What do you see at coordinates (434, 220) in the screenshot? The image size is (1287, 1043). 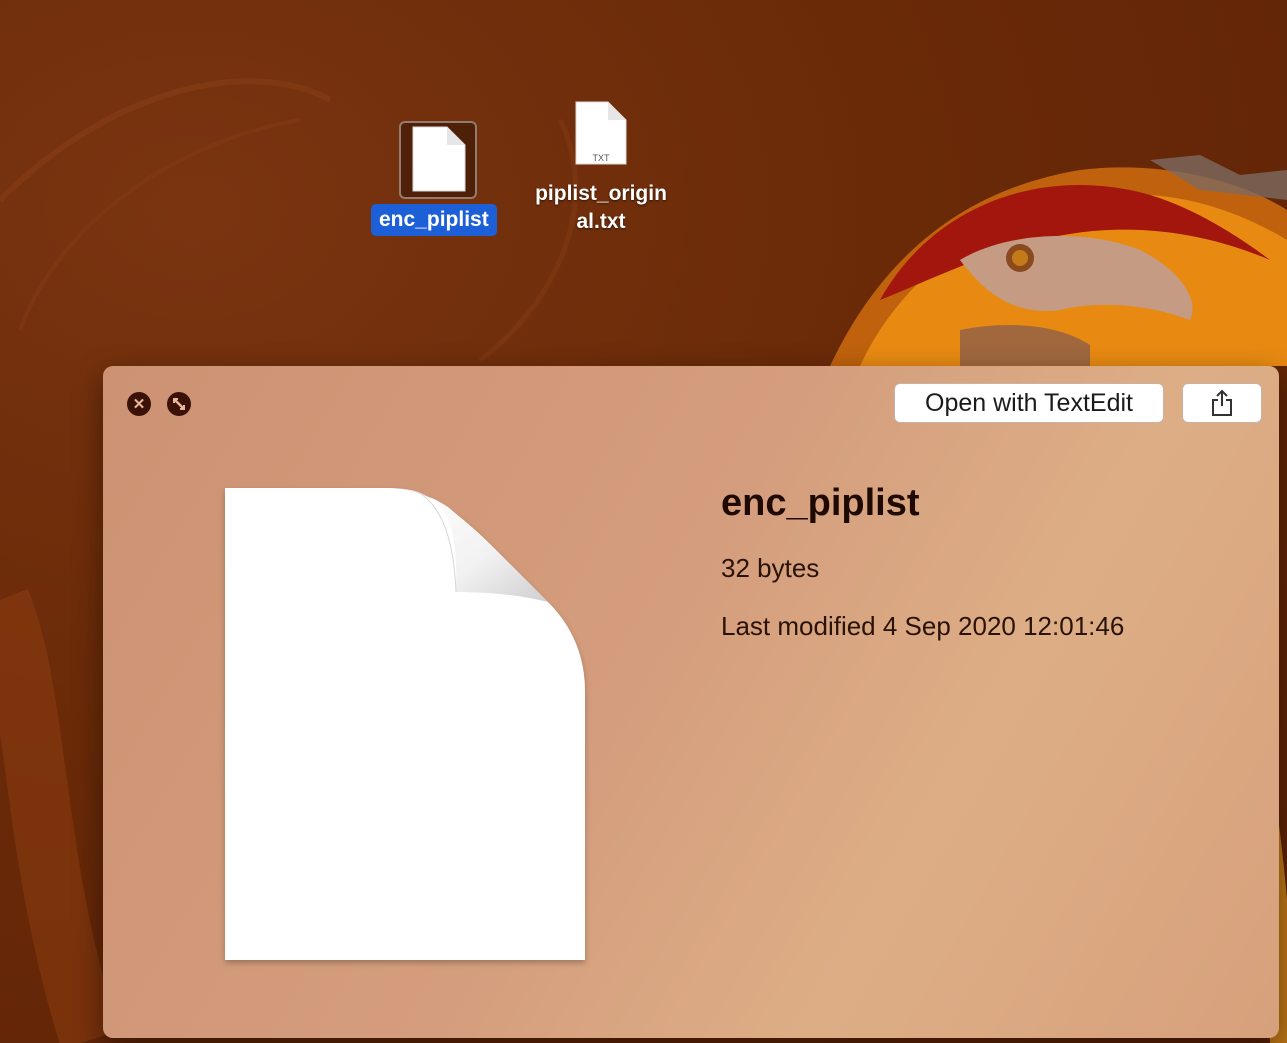 I see `desktop-file-label-enc-piplist: enc_piplist` at bounding box center [434, 220].